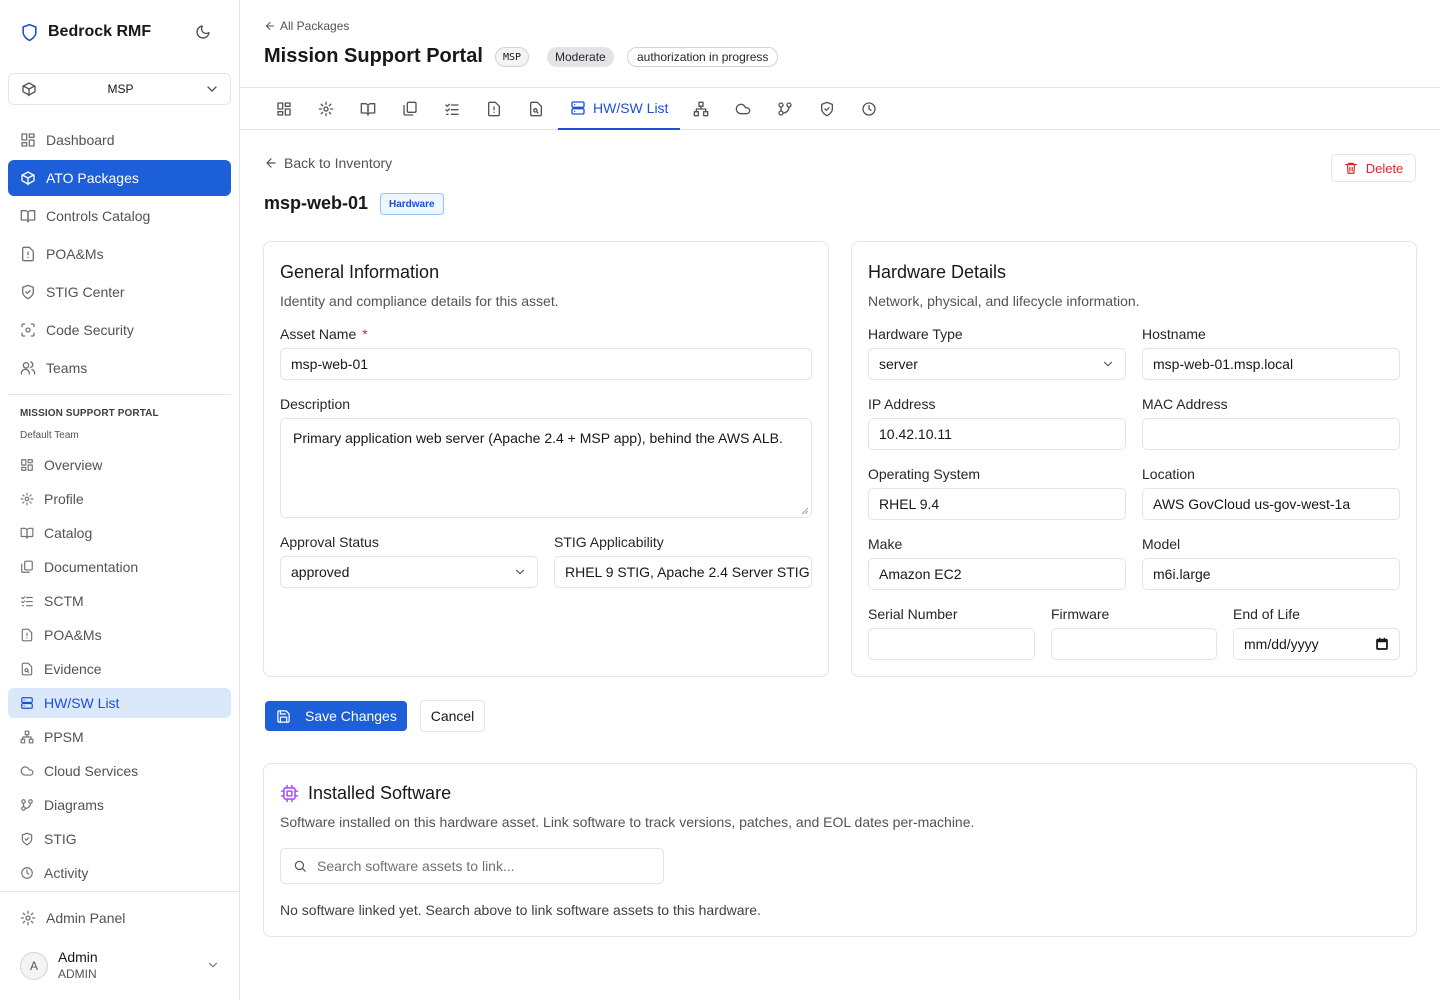 Image resolution: width=1440 pixels, height=1000 pixels. Describe the element at coordinates (869, 109) in the screenshot. I see `tab-activity` at that location.